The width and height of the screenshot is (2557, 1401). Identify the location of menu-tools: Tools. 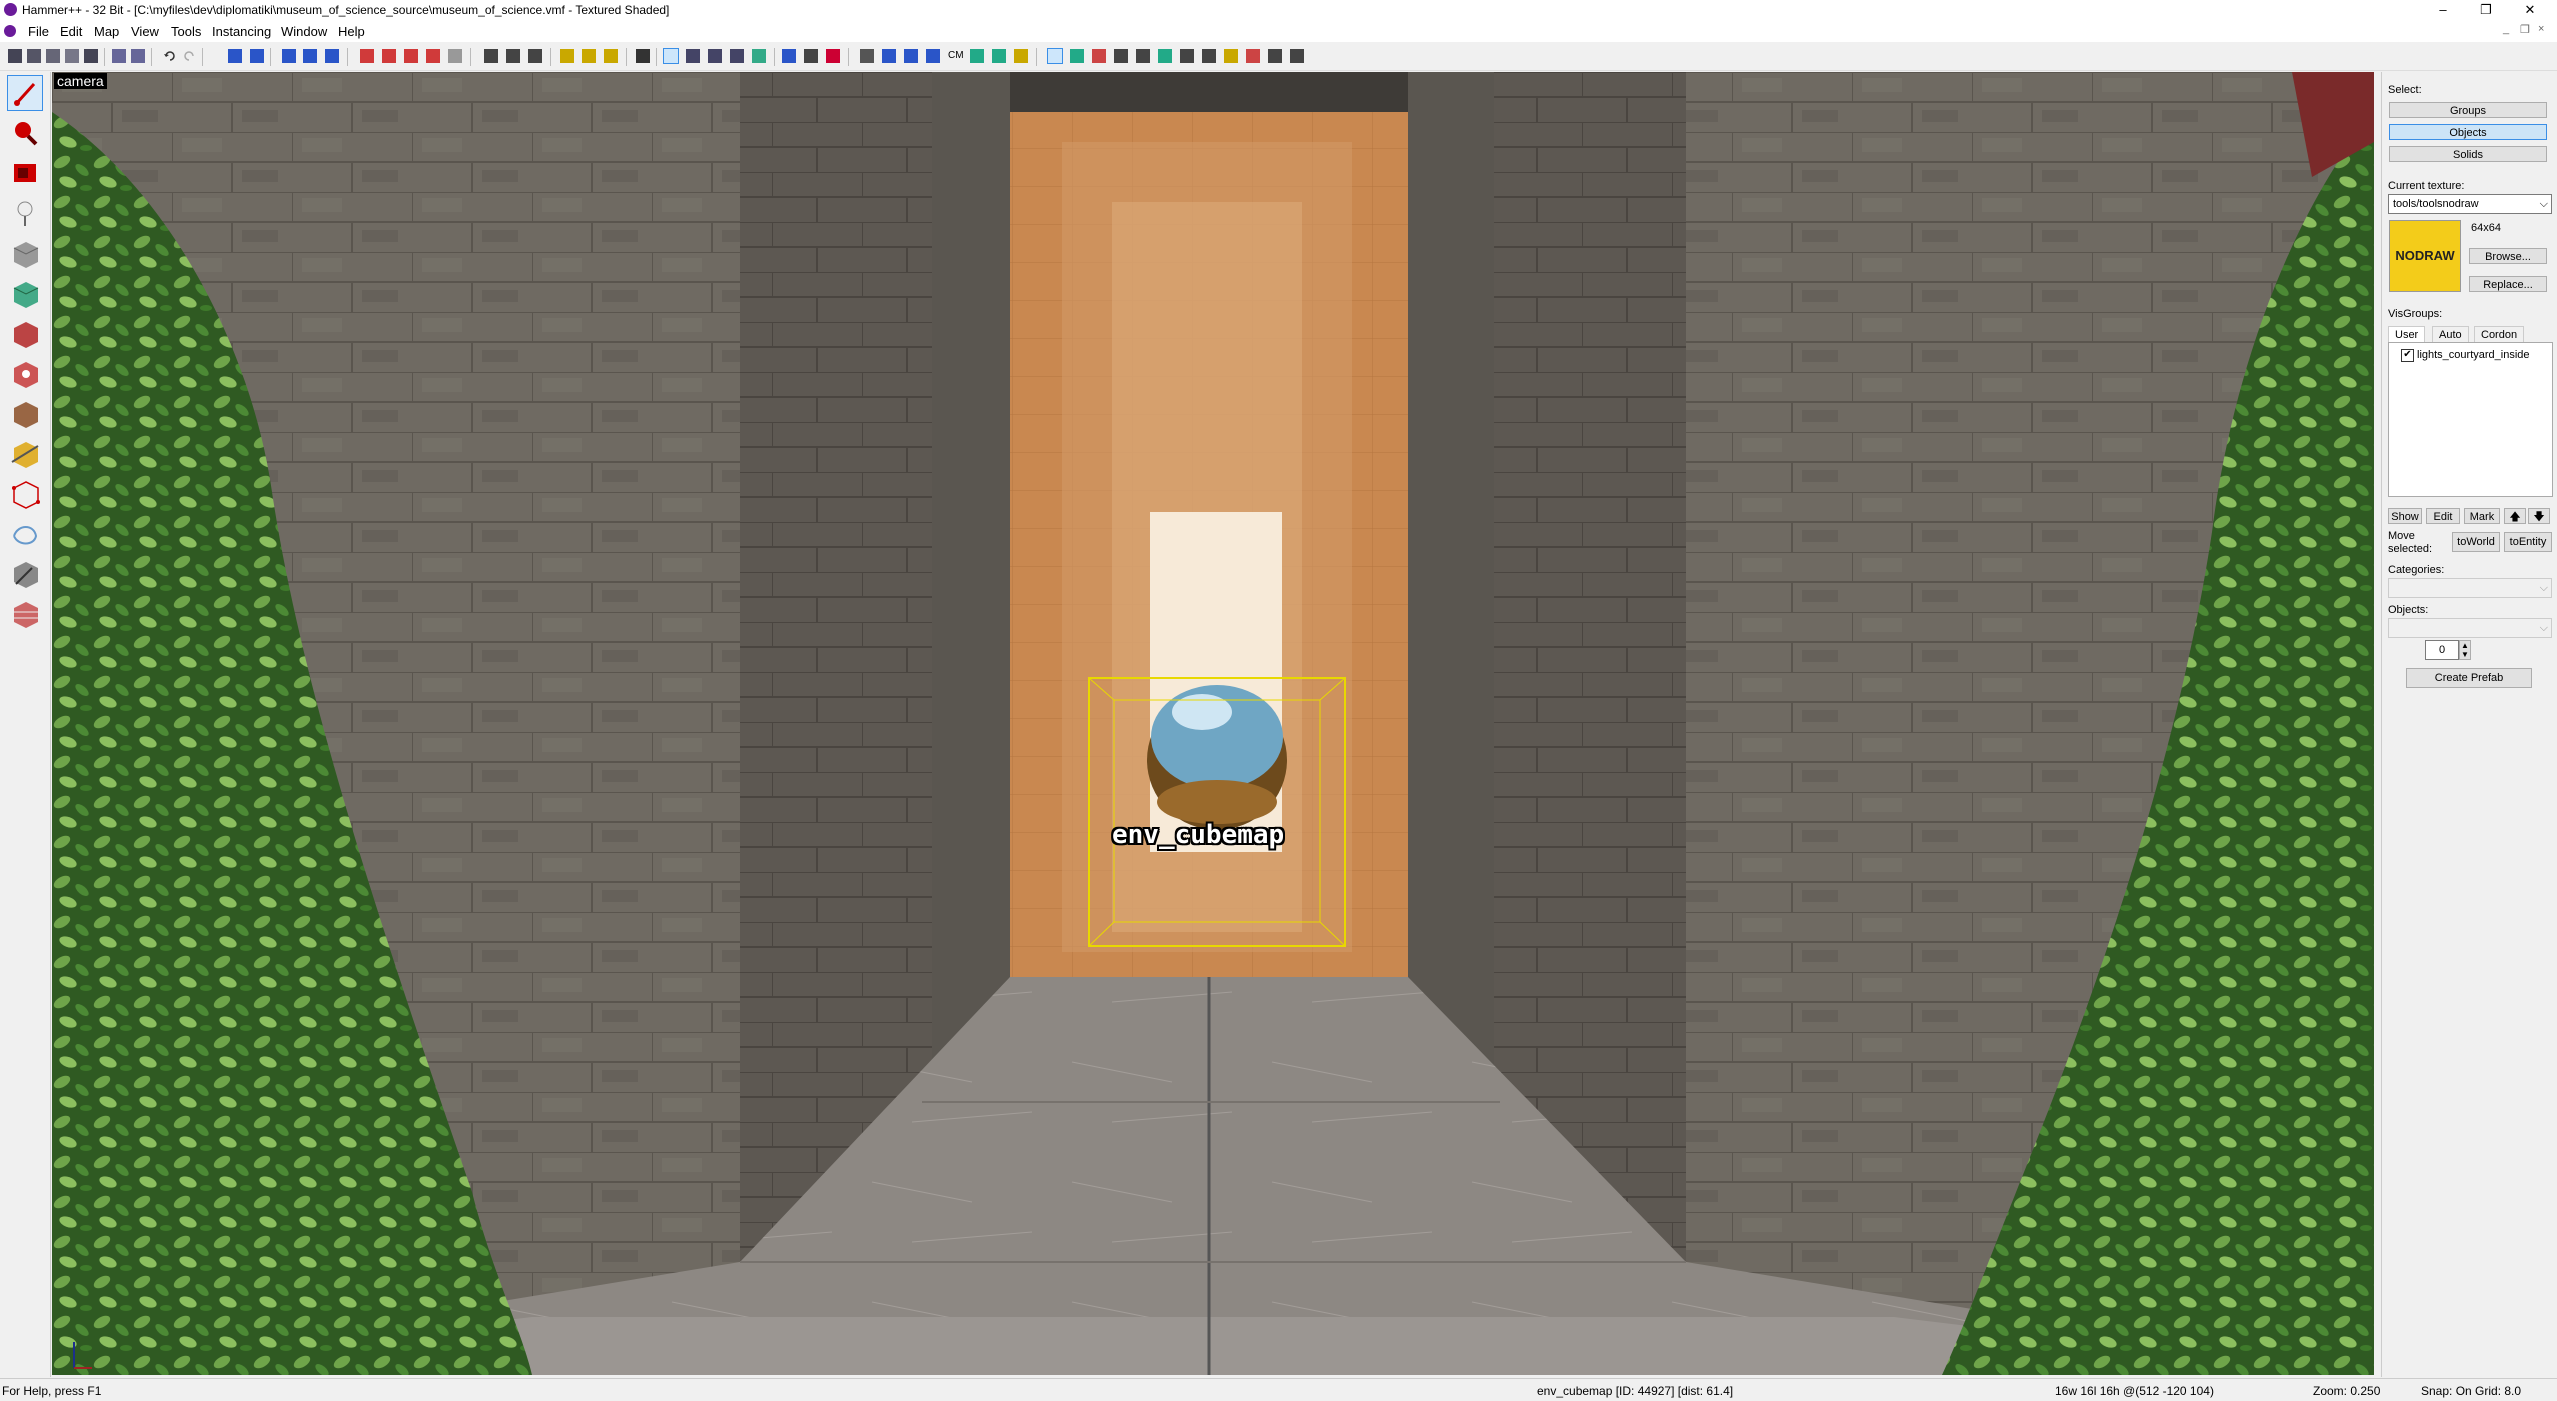
(186, 31).